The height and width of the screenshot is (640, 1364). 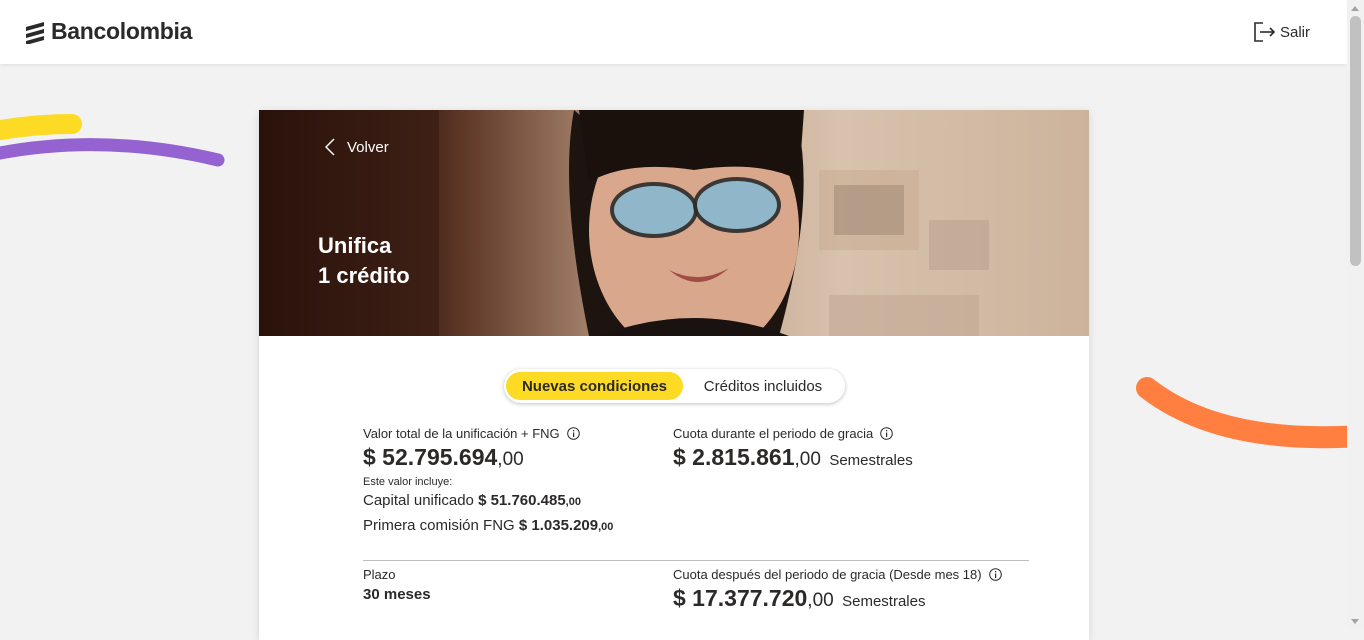 I want to click on logout-button: Salir, so click(x=1281, y=32).